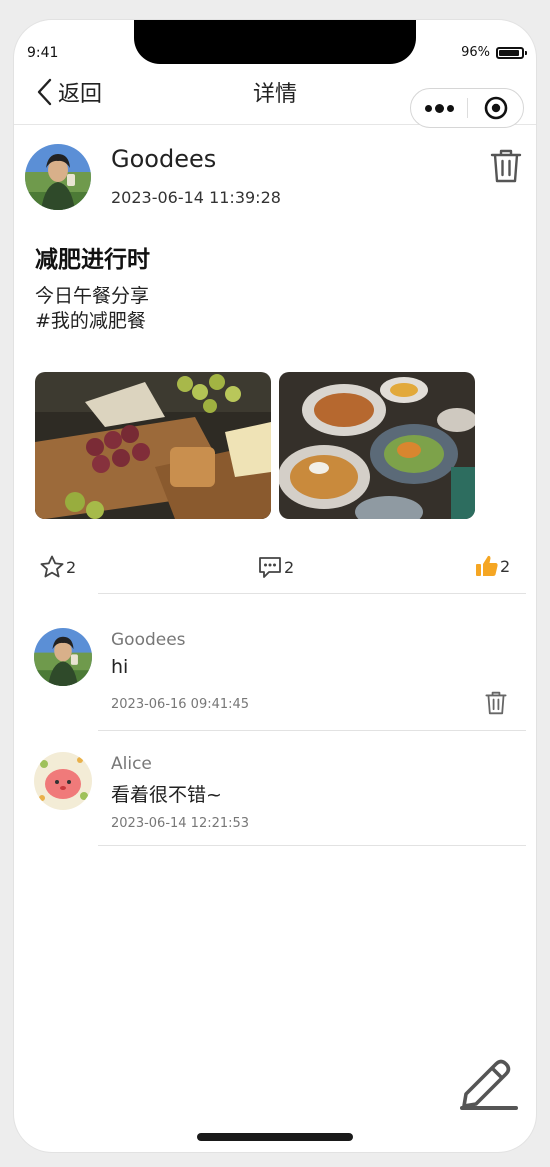 The image size is (550, 1167). I want to click on target-icon, so click(495, 108).